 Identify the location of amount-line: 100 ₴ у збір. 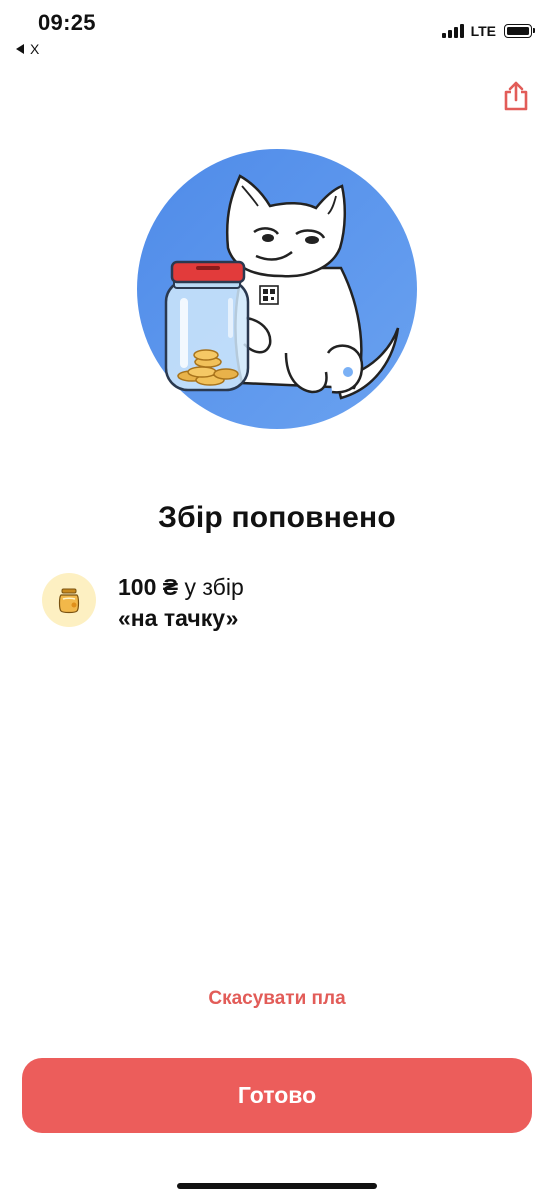
(181, 587).